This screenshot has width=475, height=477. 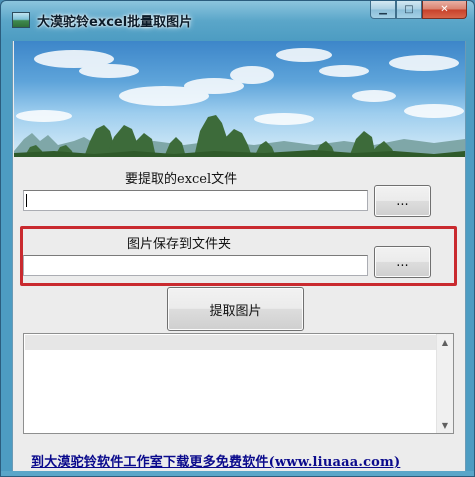 What do you see at coordinates (230, 342) in the screenshot?
I see `list-item` at bounding box center [230, 342].